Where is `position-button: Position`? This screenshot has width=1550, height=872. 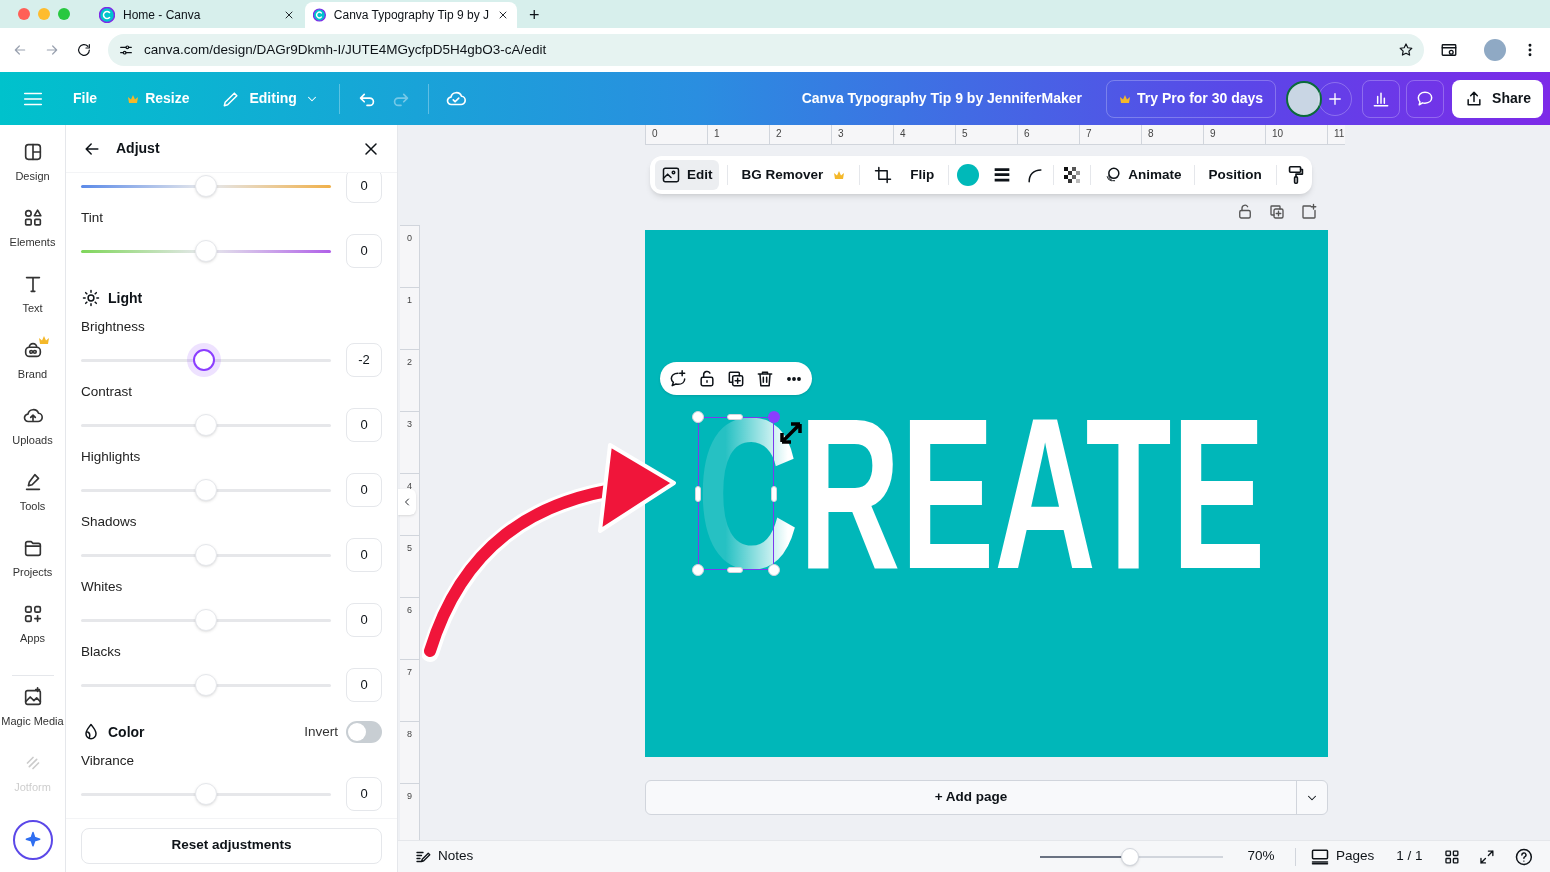
position-button: Position is located at coordinates (1235, 175).